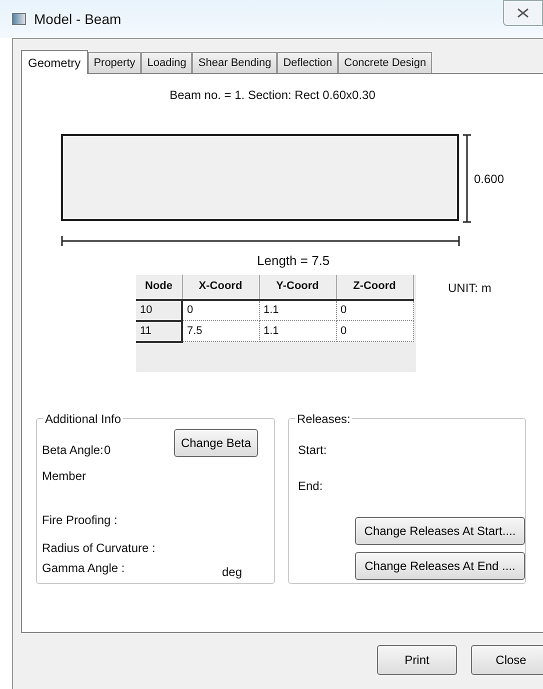  What do you see at coordinates (54, 62) in the screenshot?
I see `tab: Geometry` at bounding box center [54, 62].